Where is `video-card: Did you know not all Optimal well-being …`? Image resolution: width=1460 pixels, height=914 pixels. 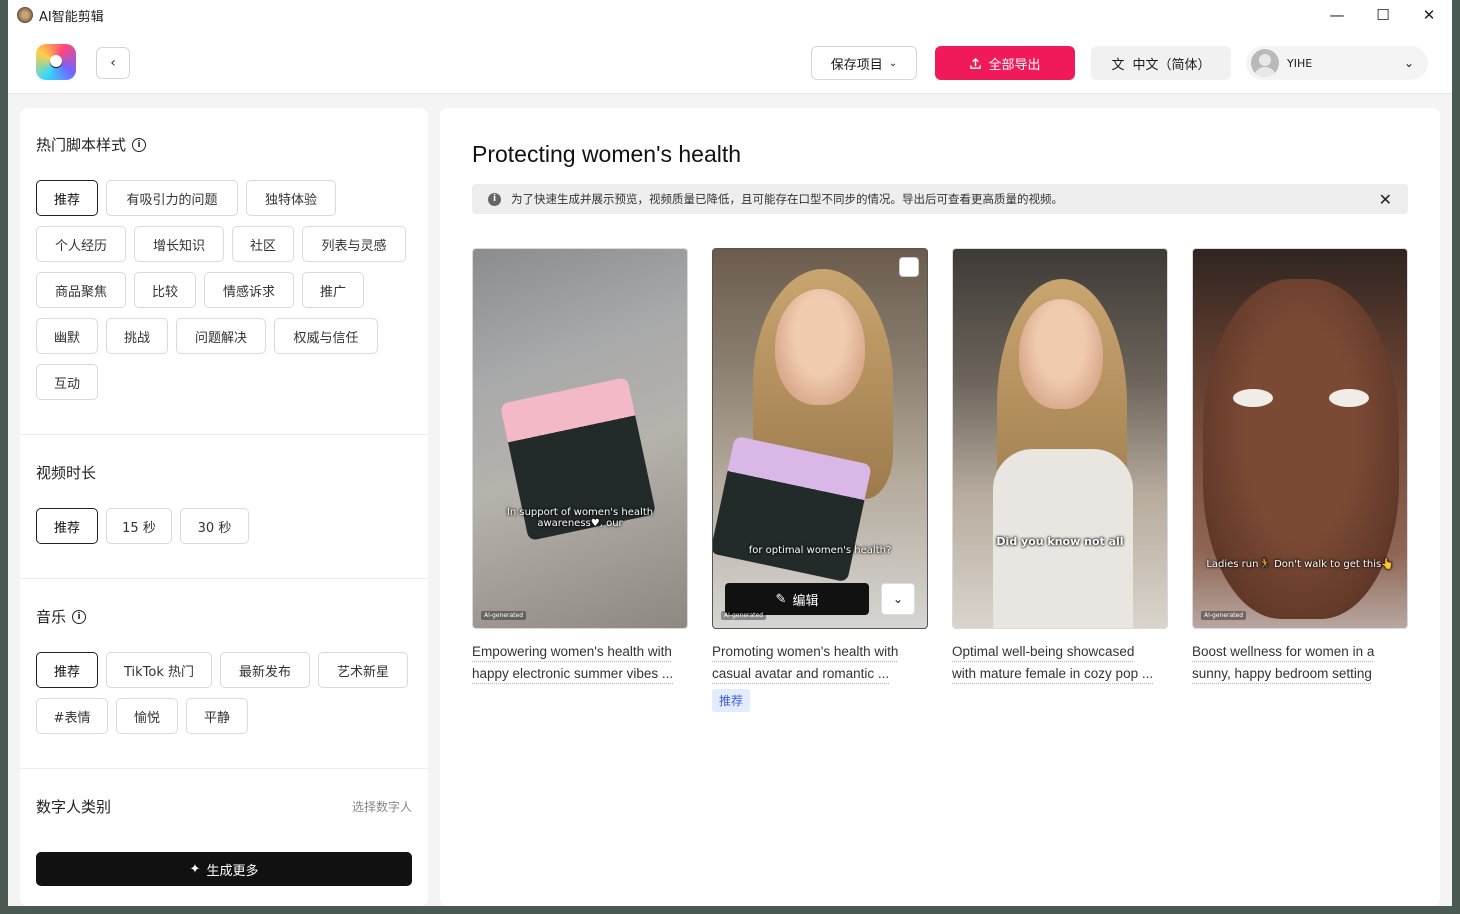
video-card: Did you know not all Optimal well-being … is located at coordinates (1060, 466).